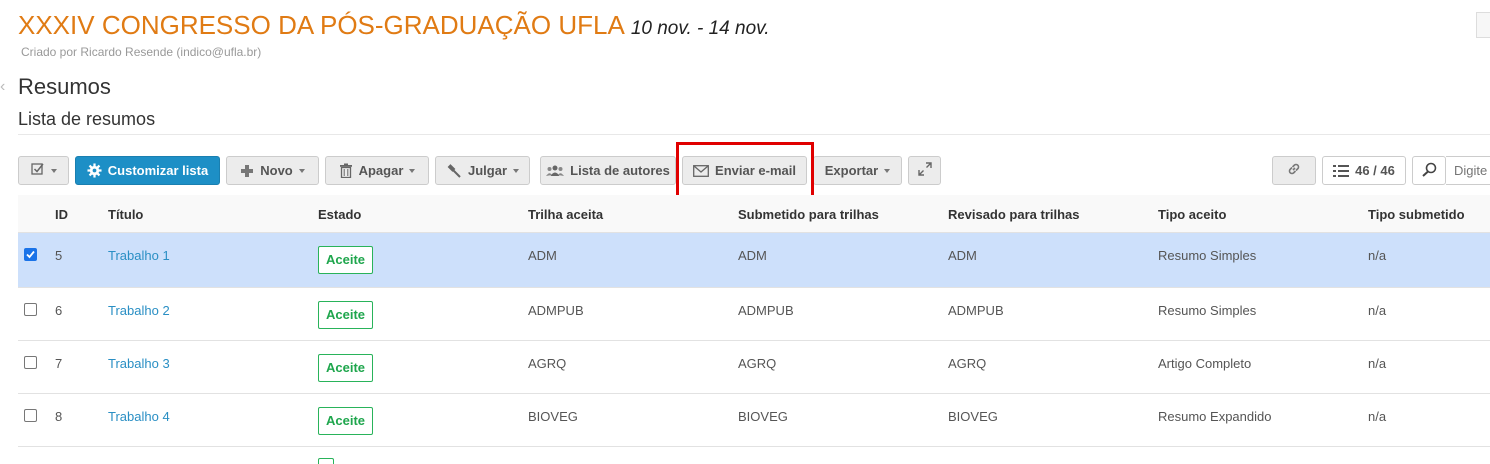 The width and height of the screenshot is (1490, 464). Describe the element at coordinates (967, 363) in the screenshot. I see `row-reviewed-tracks: AGRQ` at that location.